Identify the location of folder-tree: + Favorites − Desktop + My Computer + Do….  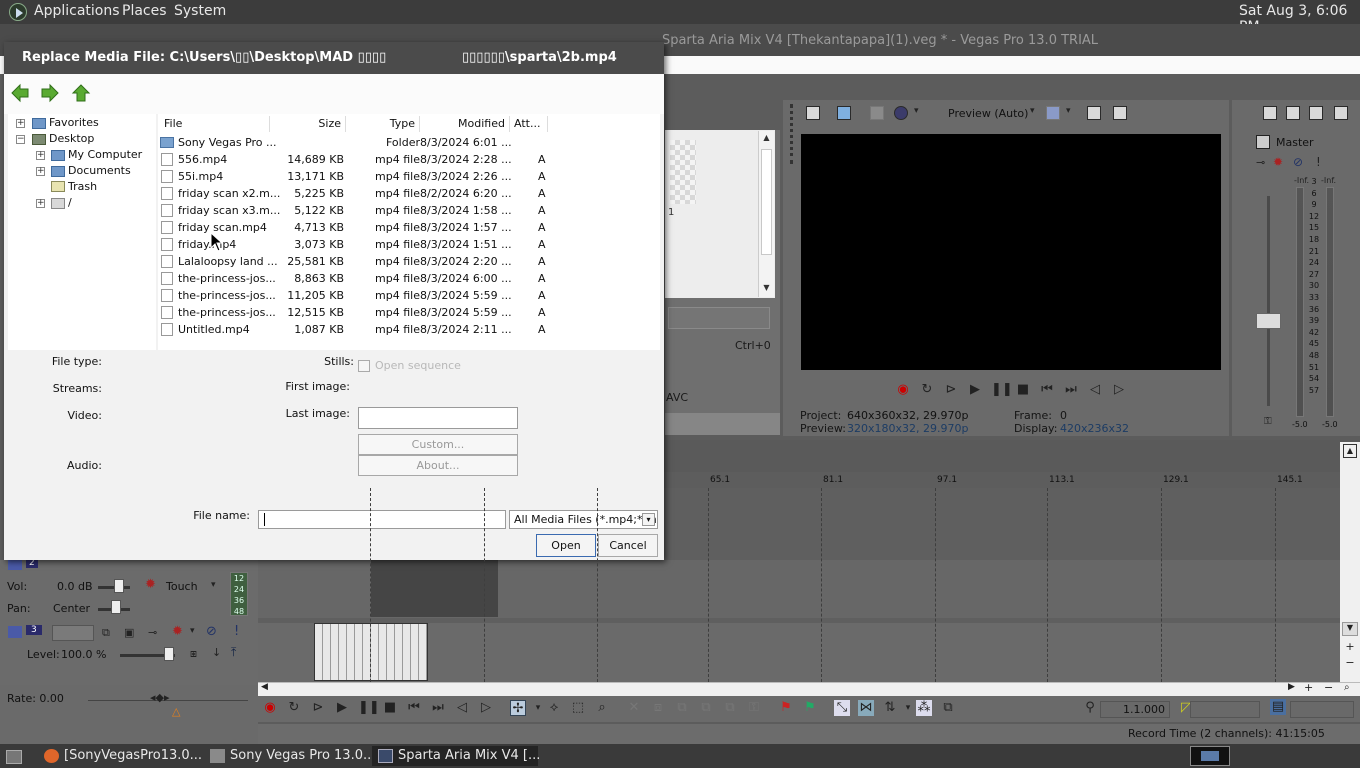
(82, 232).